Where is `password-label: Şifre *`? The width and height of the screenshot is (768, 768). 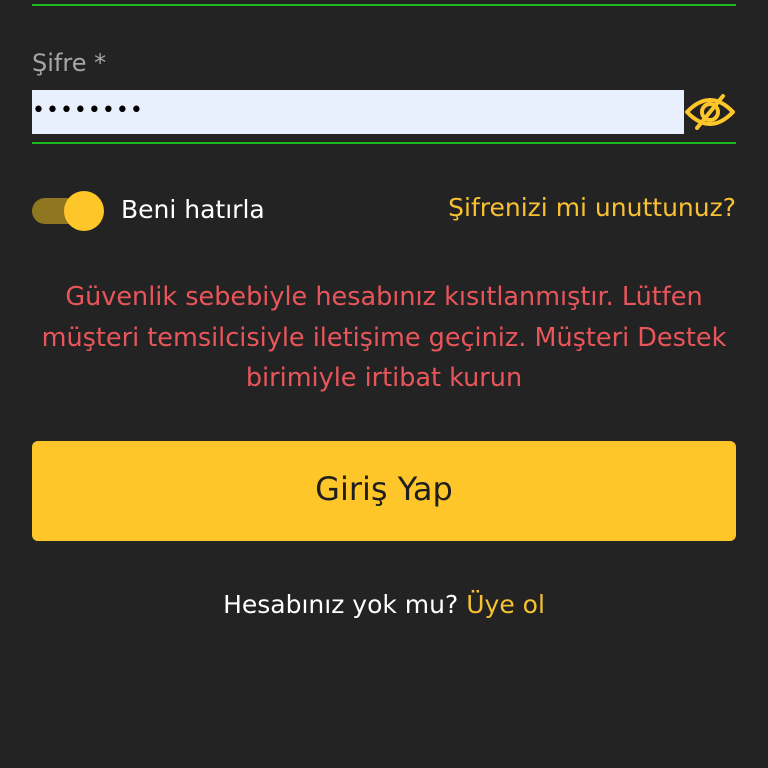
password-label: Şifre * is located at coordinates (69, 63).